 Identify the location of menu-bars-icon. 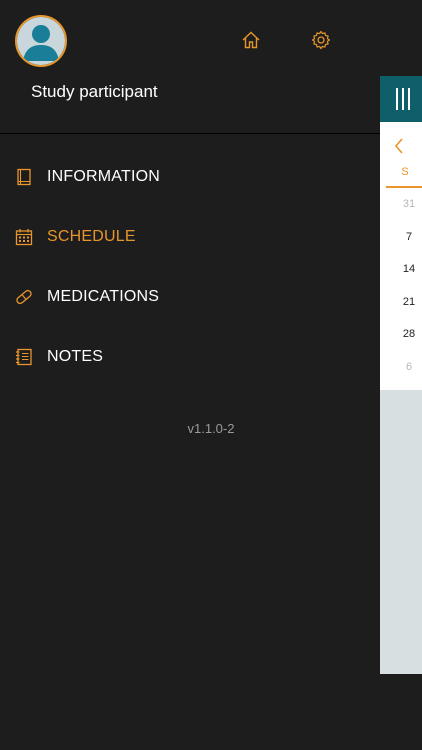
(403, 99).